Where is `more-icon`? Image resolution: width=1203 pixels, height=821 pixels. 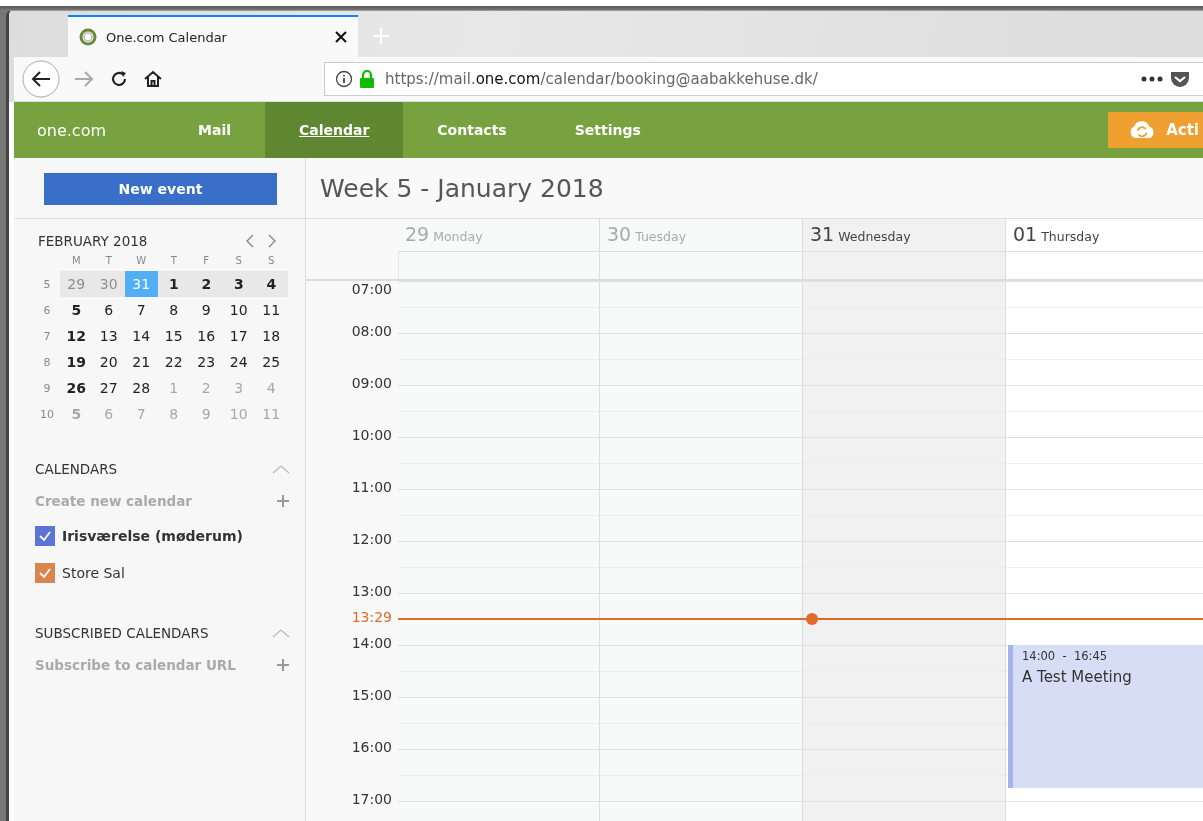
more-icon is located at coordinates (1152, 79).